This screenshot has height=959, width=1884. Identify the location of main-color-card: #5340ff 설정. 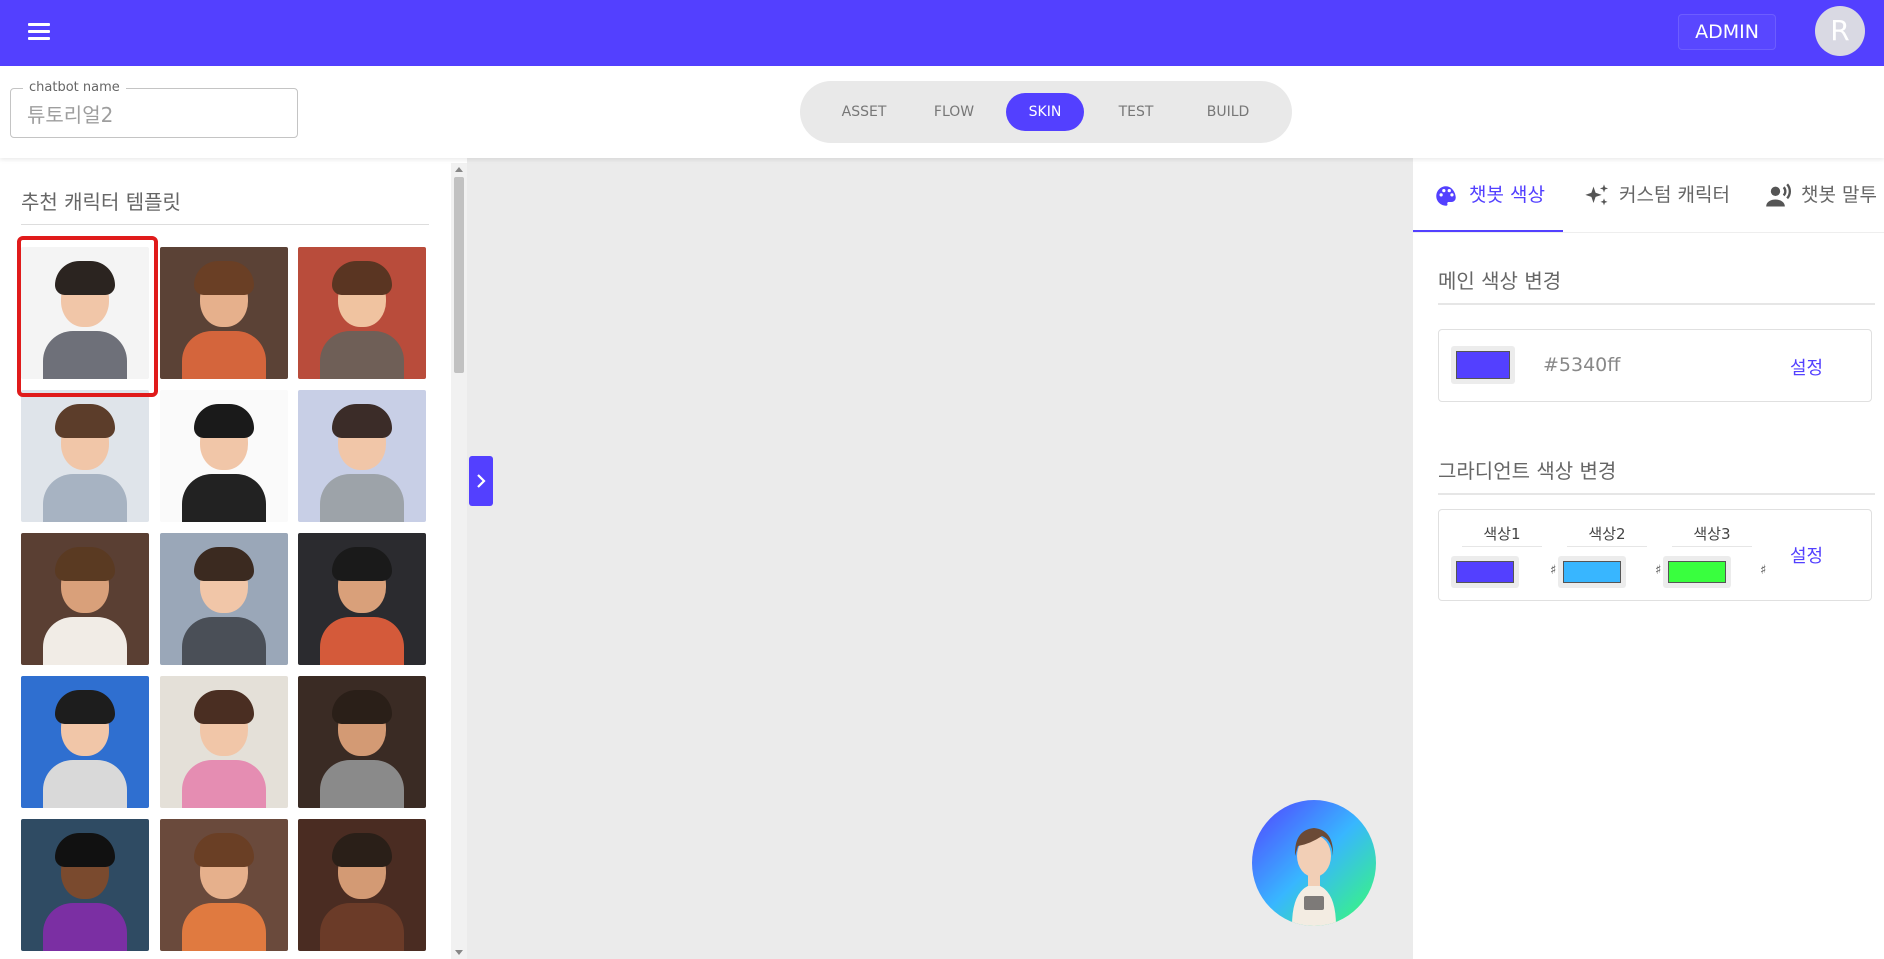
(1655, 365).